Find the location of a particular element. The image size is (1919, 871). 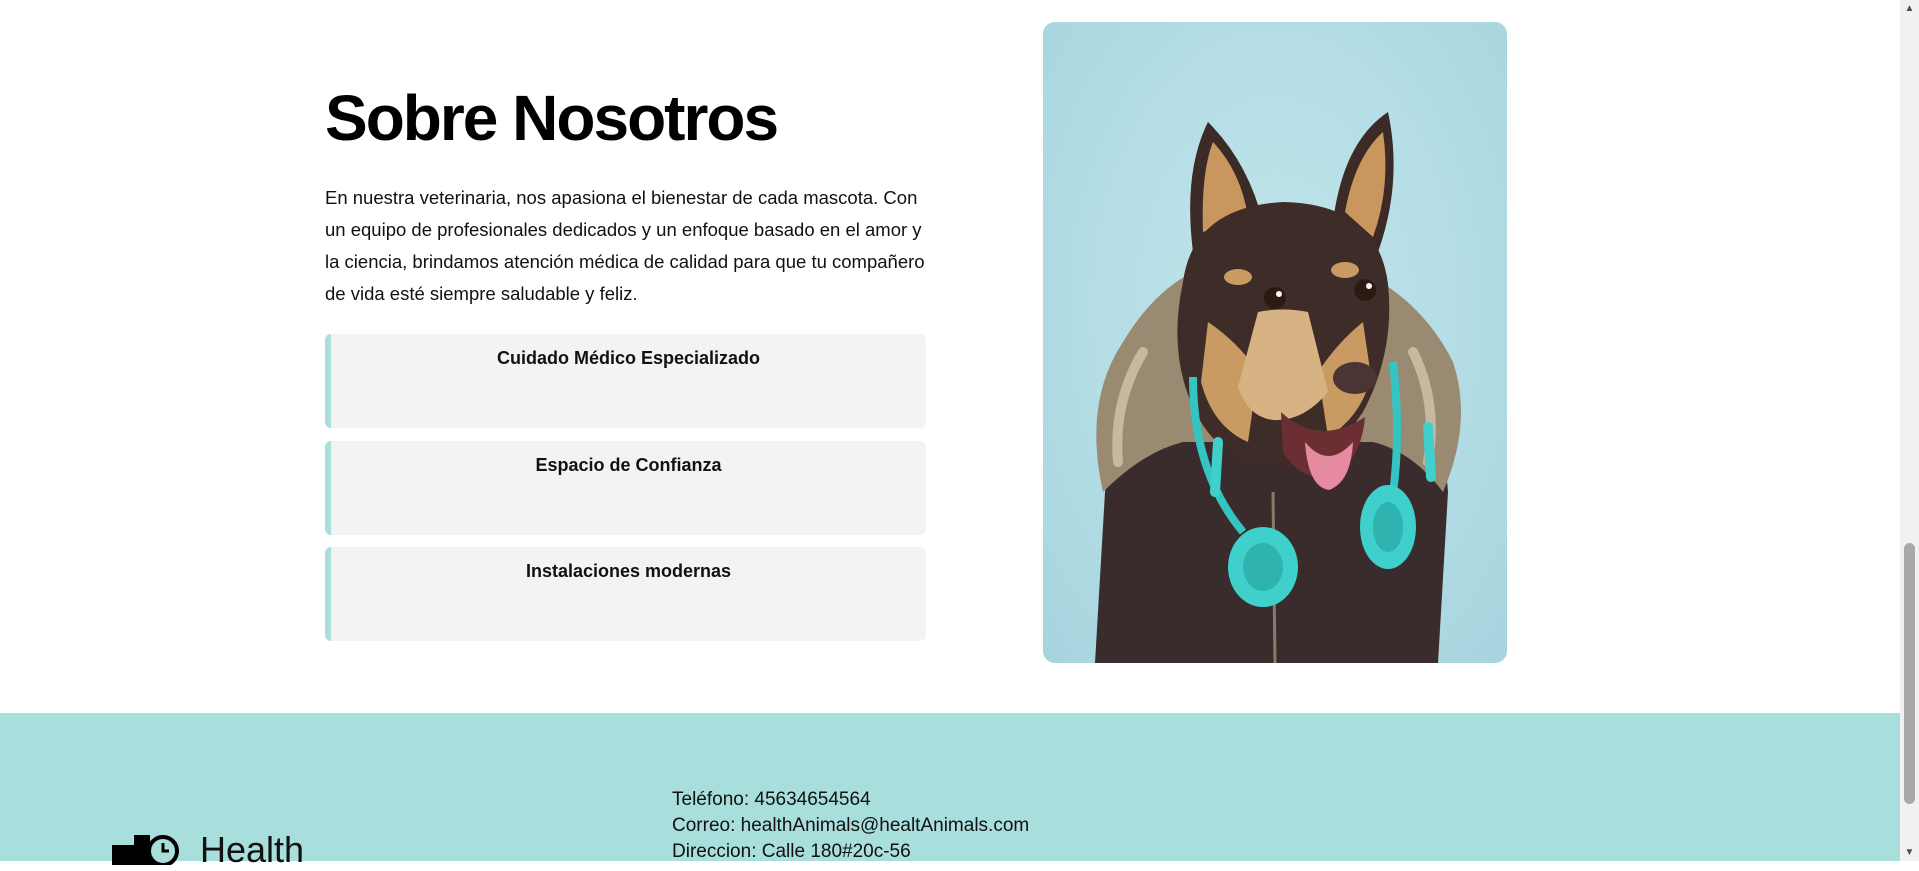

contact-email: Correo: healthAnimals@healtAnimals.com is located at coordinates (851, 825).